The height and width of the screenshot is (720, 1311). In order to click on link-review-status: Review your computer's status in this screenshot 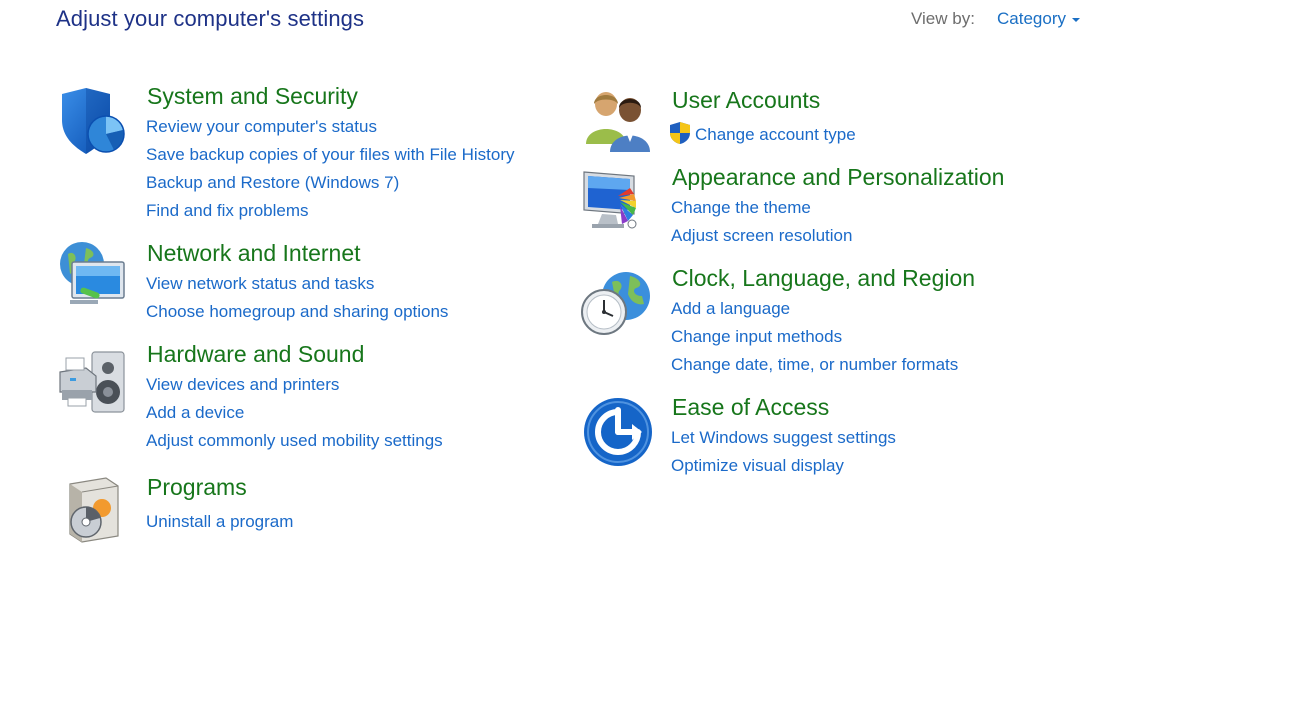, I will do `click(261, 127)`.